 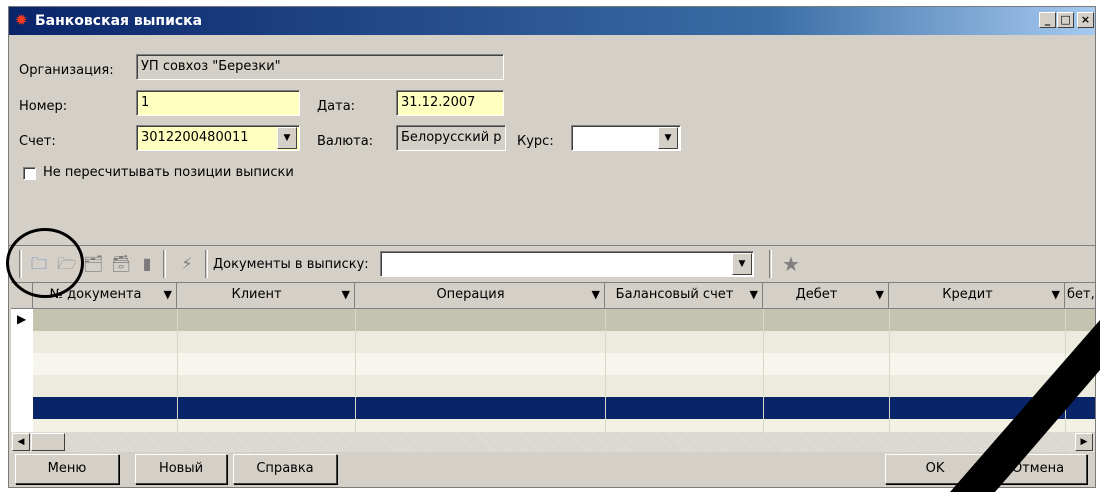 What do you see at coordinates (147, 265) in the screenshot?
I see `document-icon: ▮` at bounding box center [147, 265].